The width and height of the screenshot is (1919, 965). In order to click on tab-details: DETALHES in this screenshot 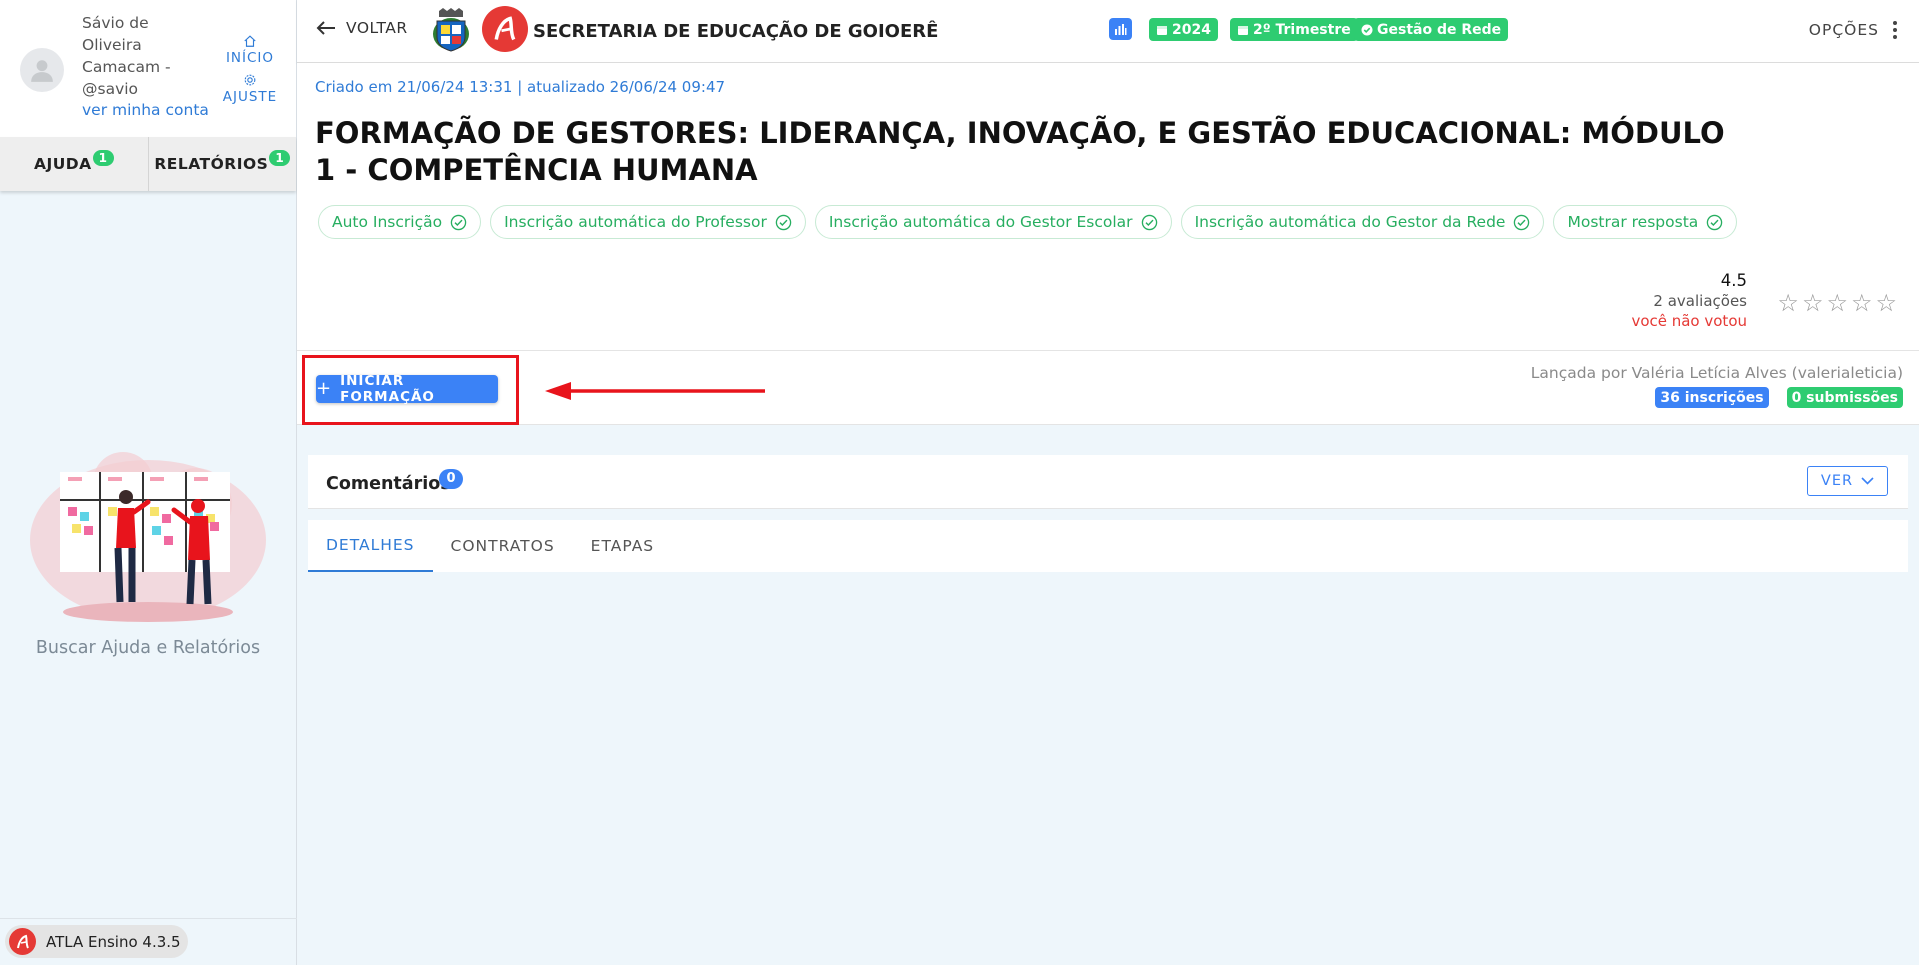, I will do `click(370, 546)`.